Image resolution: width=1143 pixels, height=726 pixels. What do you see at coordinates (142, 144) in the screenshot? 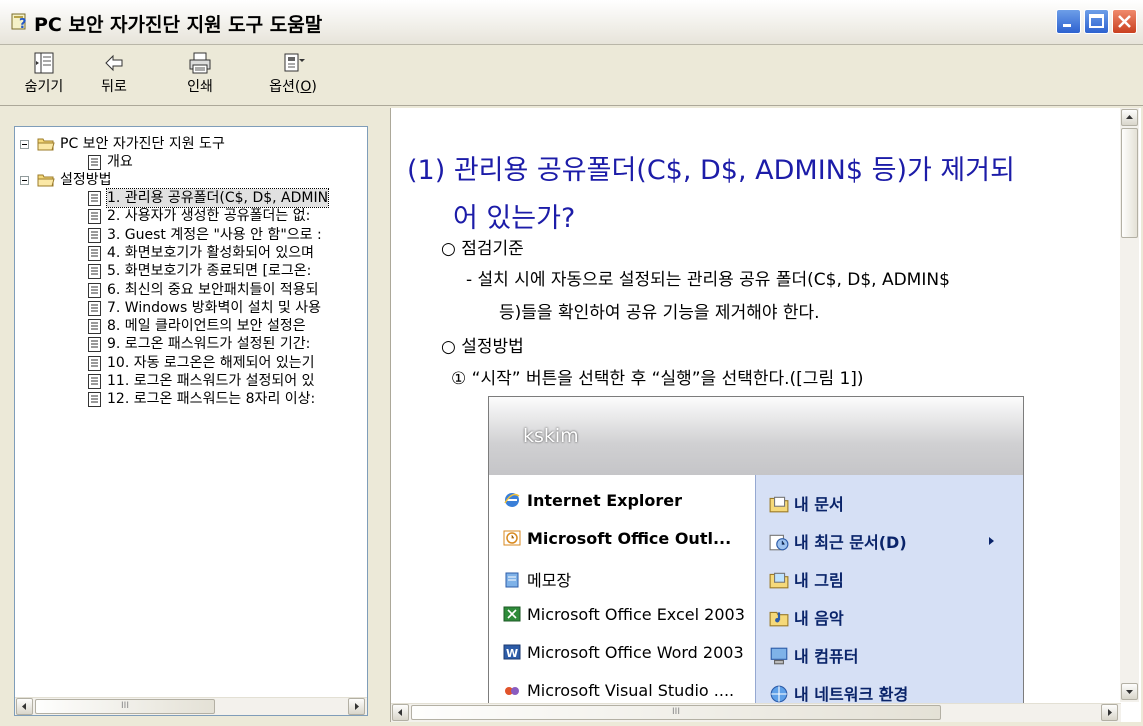
I see `tree-label-root: PC 보안 자가진단 지원 도구` at bounding box center [142, 144].